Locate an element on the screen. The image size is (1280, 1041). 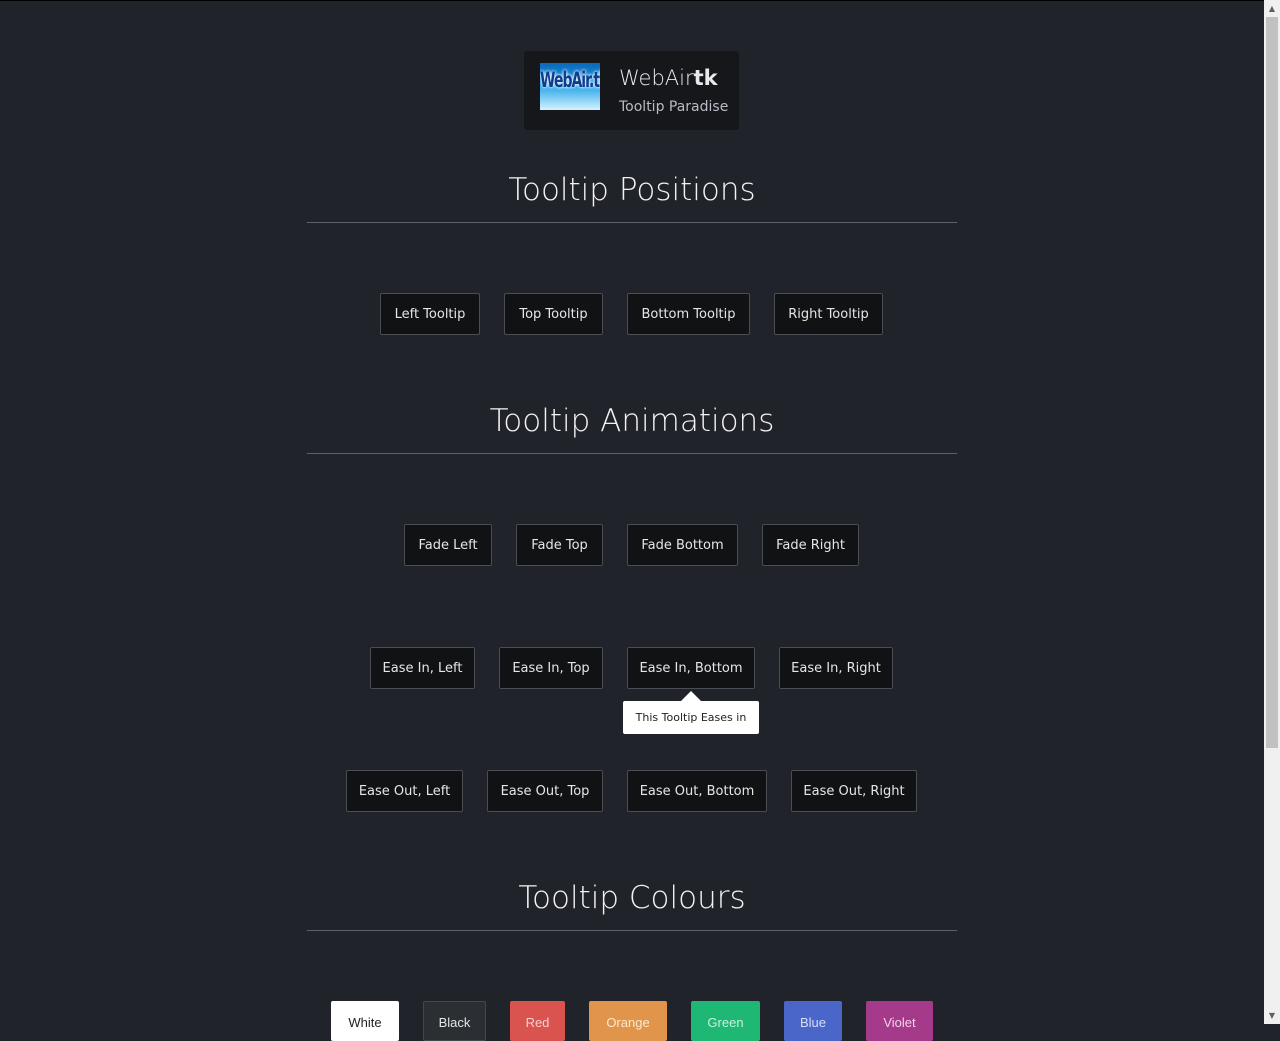
brand-name-bold: tk is located at coordinates (705, 78).